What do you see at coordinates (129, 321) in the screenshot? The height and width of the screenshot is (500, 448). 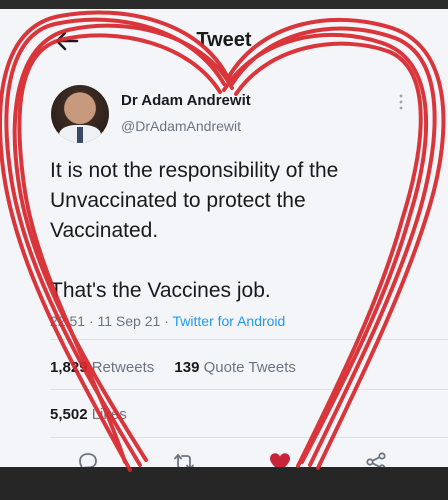 I see `tweet-date: 11 Sep 21` at bounding box center [129, 321].